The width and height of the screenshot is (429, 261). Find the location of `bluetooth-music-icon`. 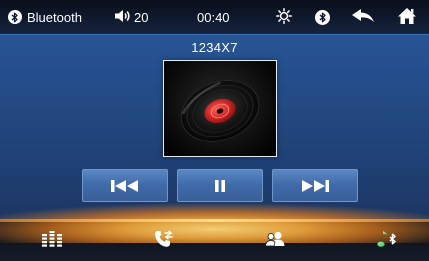

bluetooth-music-icon is located at coordinates (388, 241).